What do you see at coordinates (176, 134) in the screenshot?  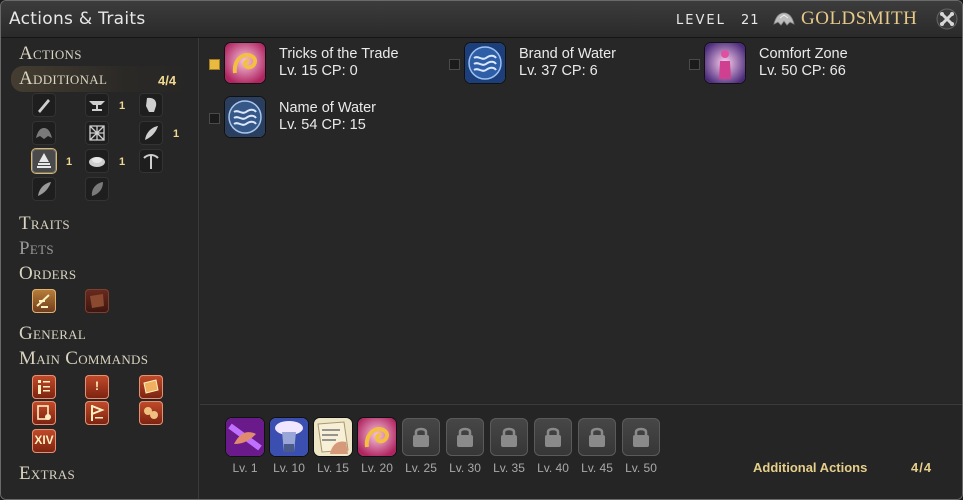 I see `weaver-count: 1` at bounding box center [176, 134].